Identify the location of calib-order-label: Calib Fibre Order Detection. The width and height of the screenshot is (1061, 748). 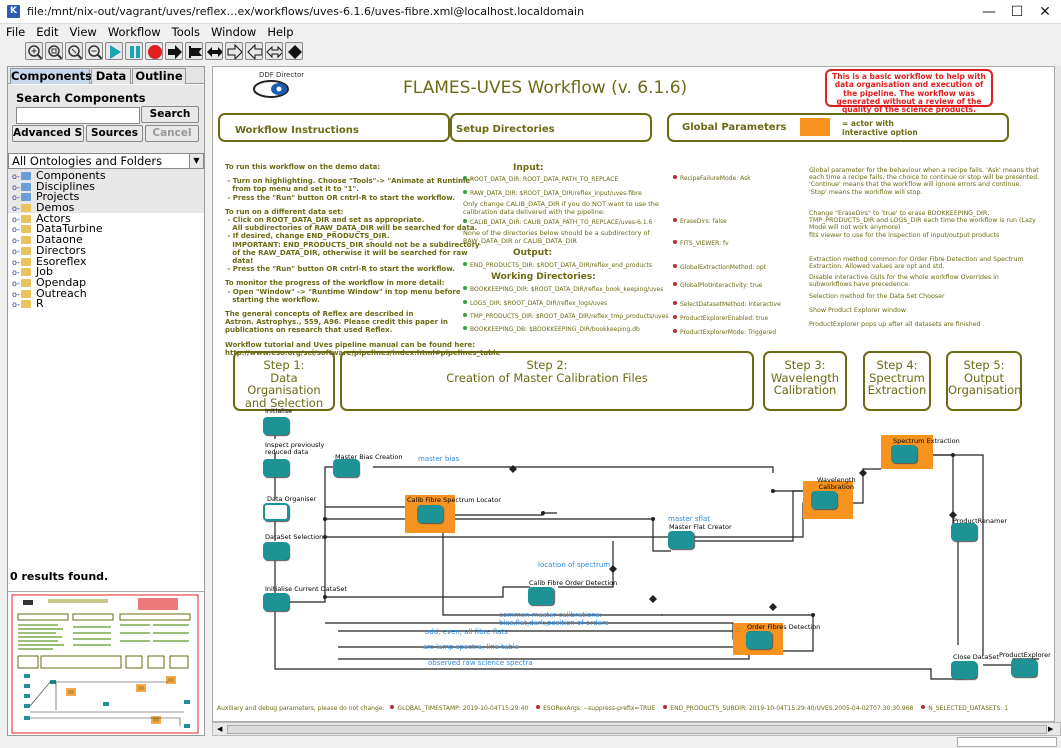
(573, 583).